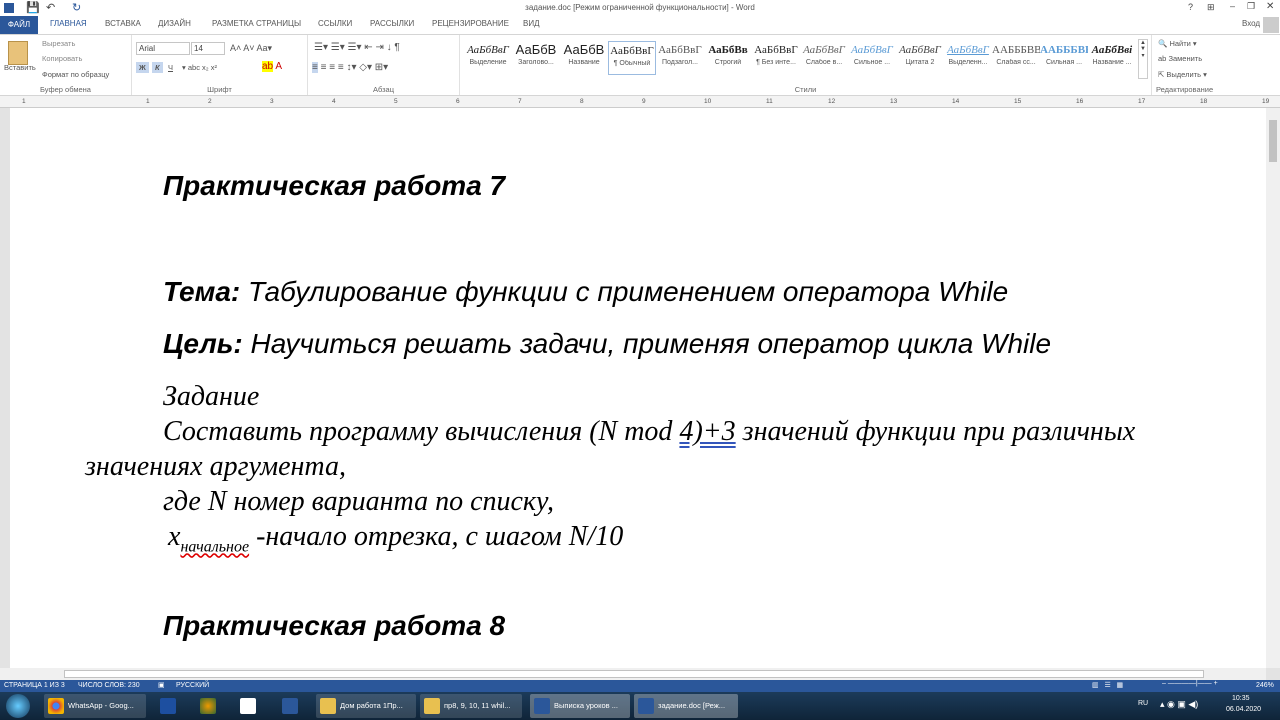 This screenshot has height=720, width=1280. Describe the element at coordinates (251, 48) in the screenshot. I see `grow-font-icon: A˄ A˅ Aa▾` at that location.